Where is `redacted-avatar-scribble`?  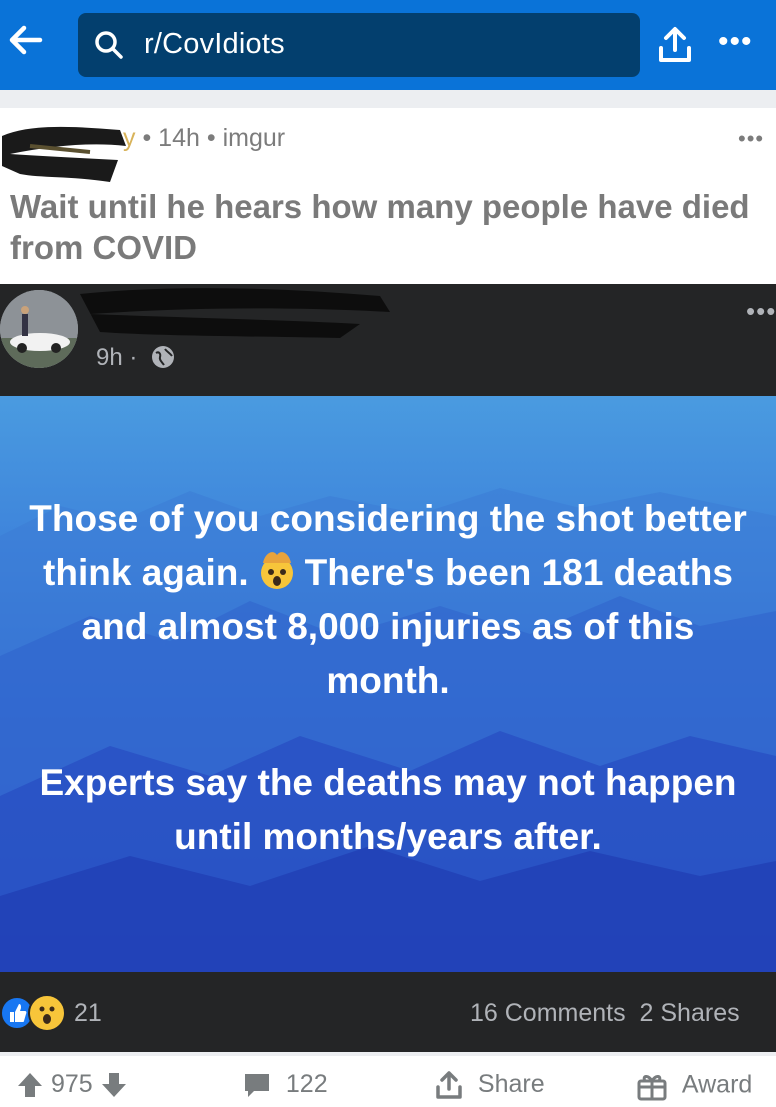
redacted-avatar-scribble is located at coordinates (64, 154).